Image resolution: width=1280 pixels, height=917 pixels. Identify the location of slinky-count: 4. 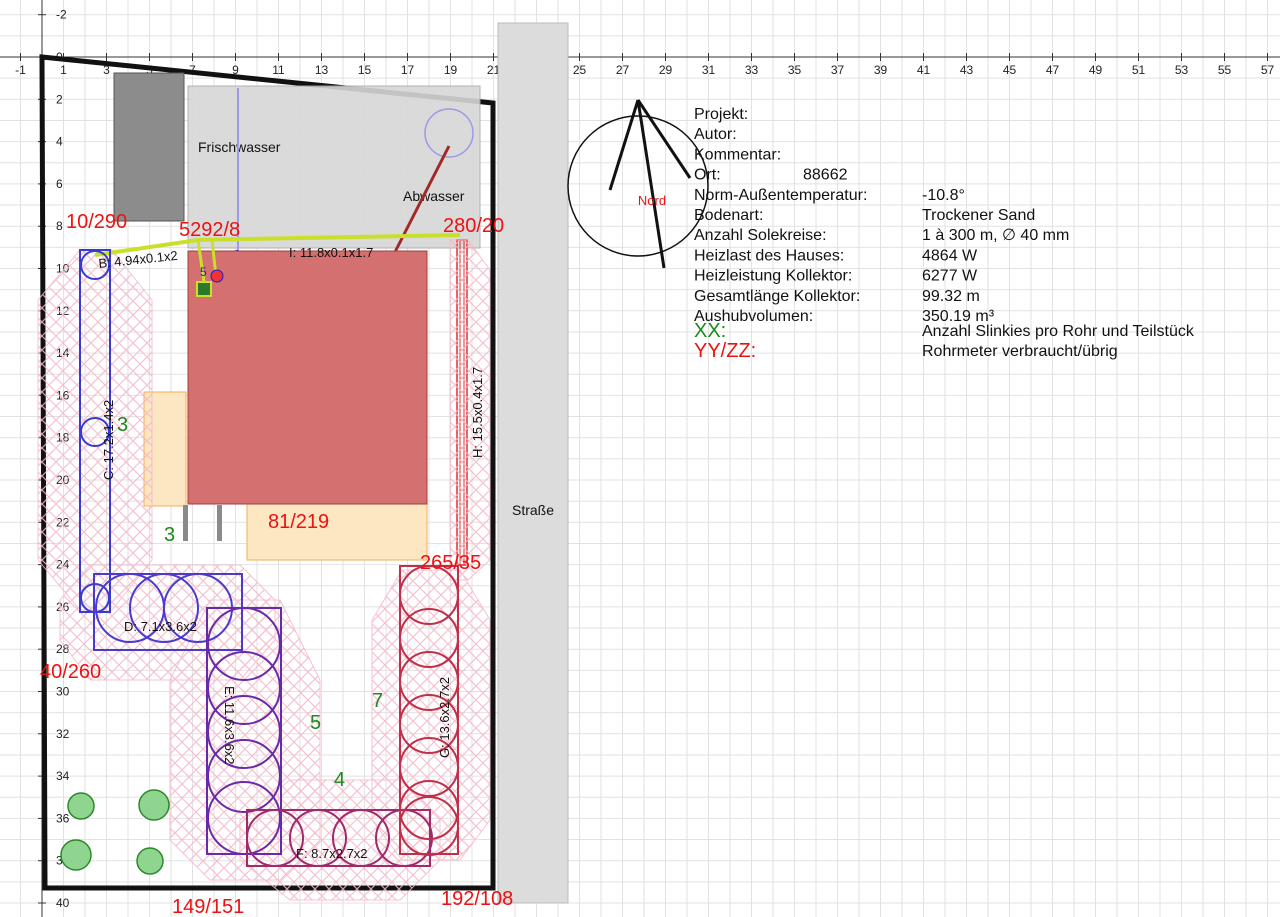
(339, 780).